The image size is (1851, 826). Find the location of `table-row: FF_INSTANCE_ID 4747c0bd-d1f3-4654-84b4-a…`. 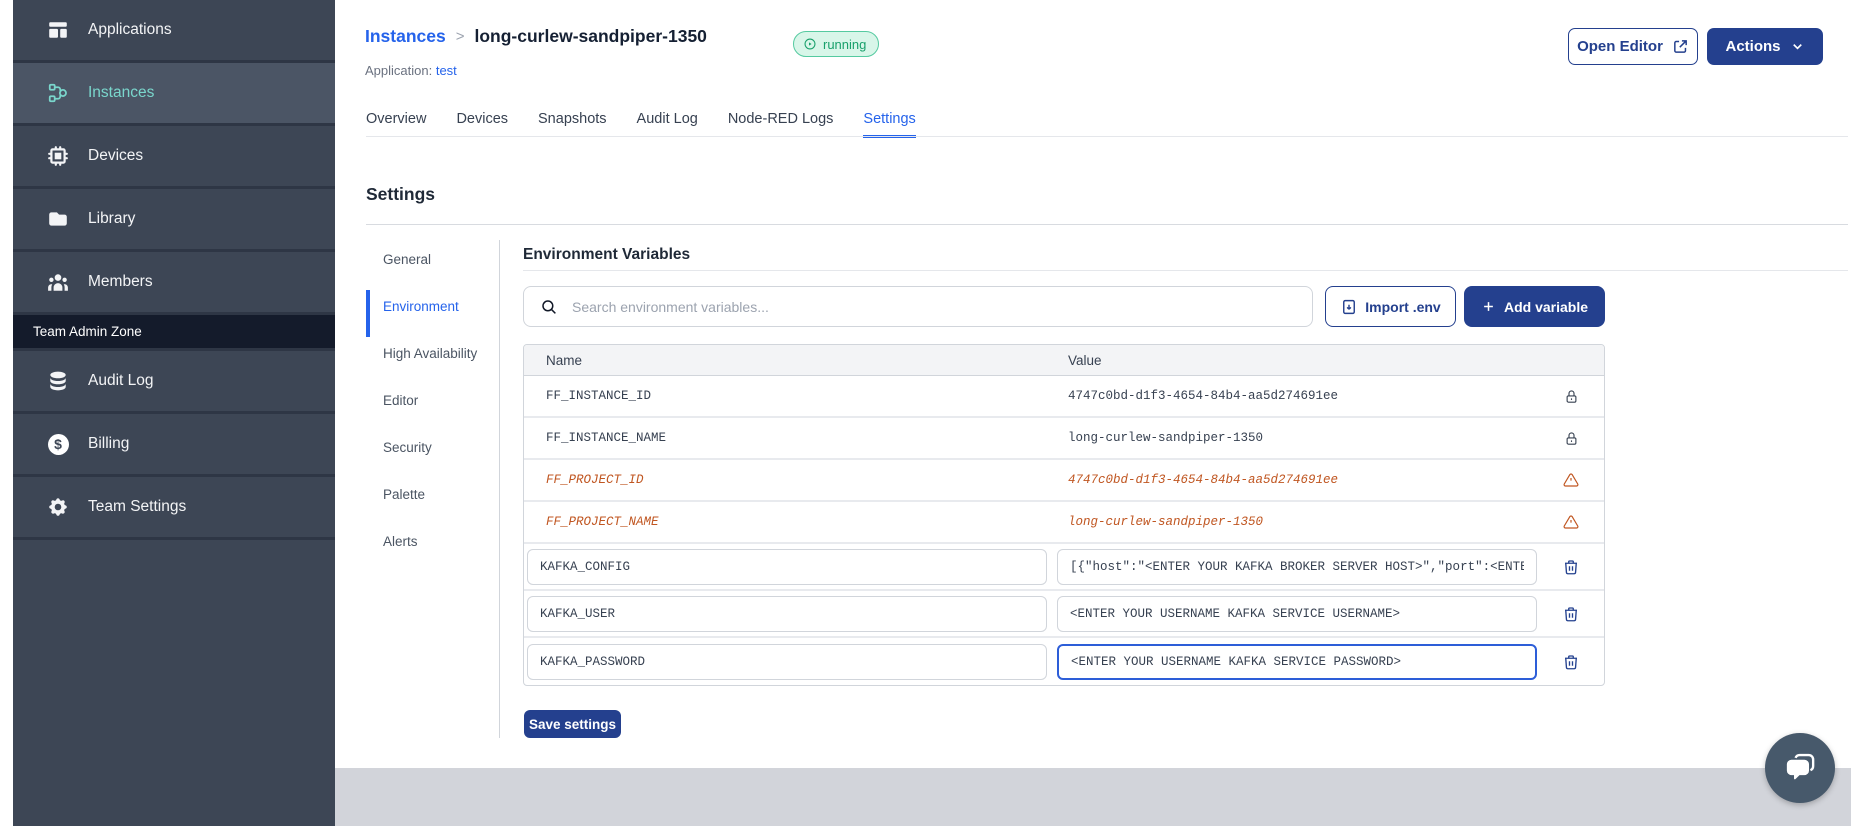

table-row: FF_INSTANCE_ID 4747c0bd-d1f3-4654-84b4-a… is located at coordinates (1064, 397).